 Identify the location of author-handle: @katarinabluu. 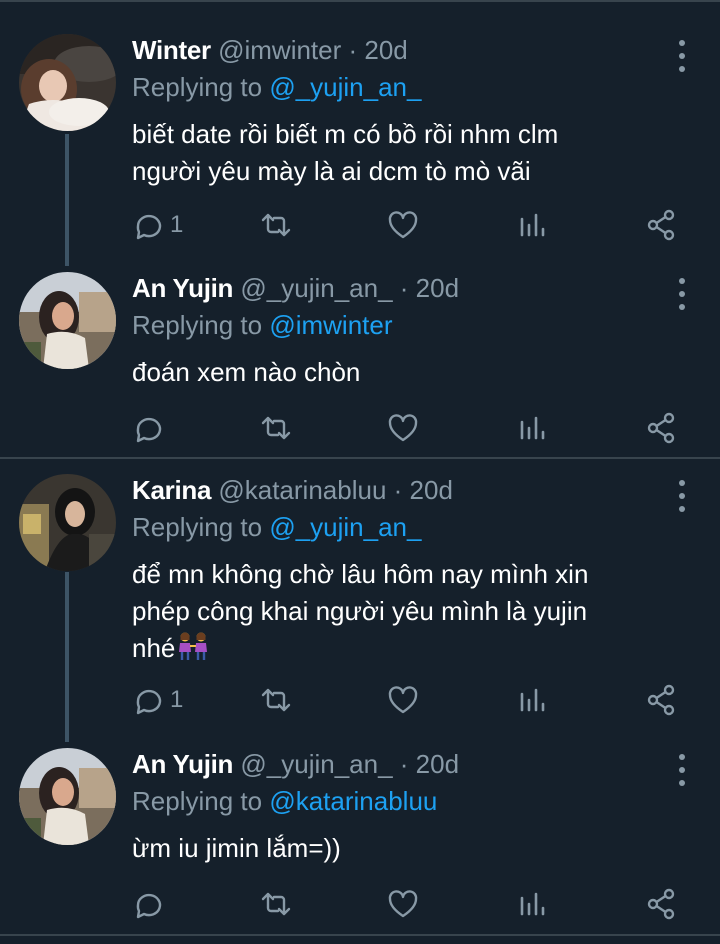
(302, 490).